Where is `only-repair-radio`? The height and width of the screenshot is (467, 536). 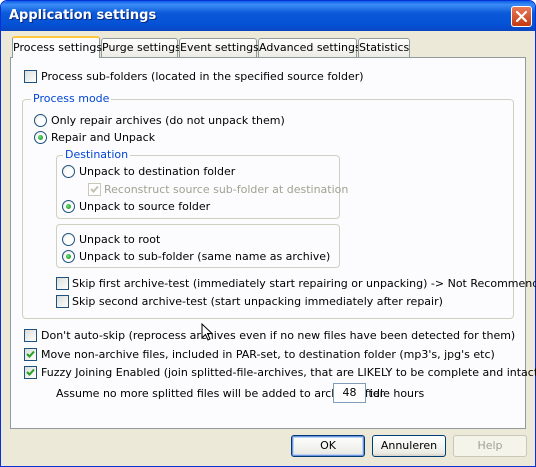
only-repair-radio is located at coordinates (40, 120).